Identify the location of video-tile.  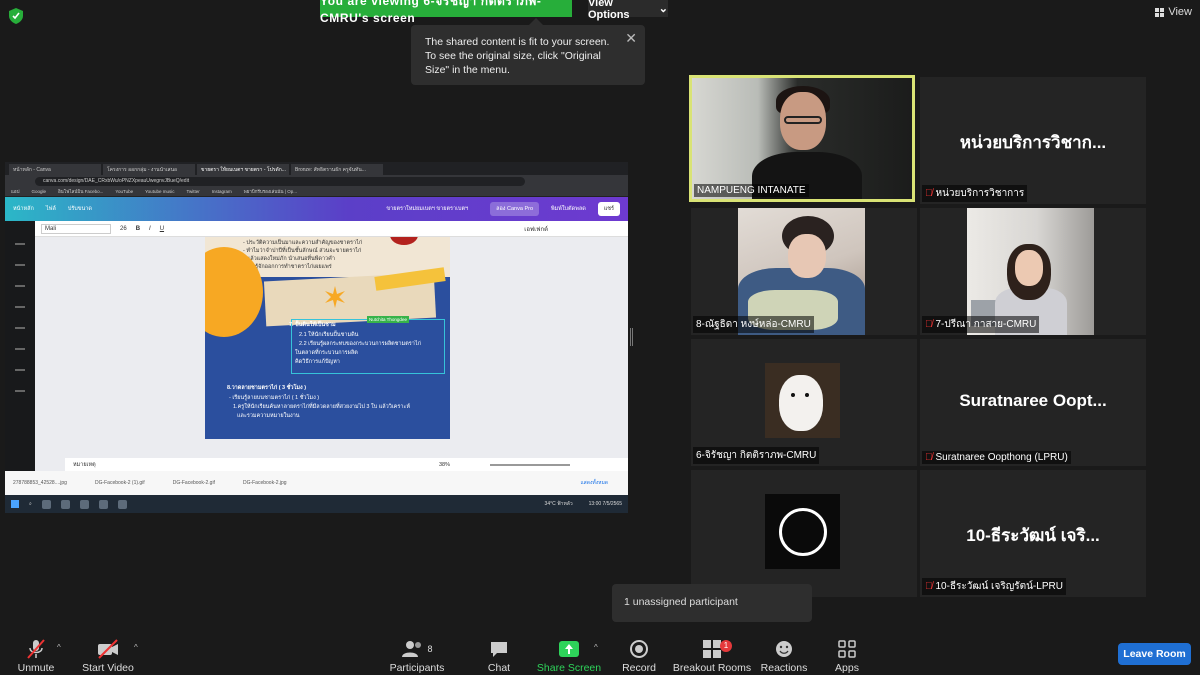
(804, 533).